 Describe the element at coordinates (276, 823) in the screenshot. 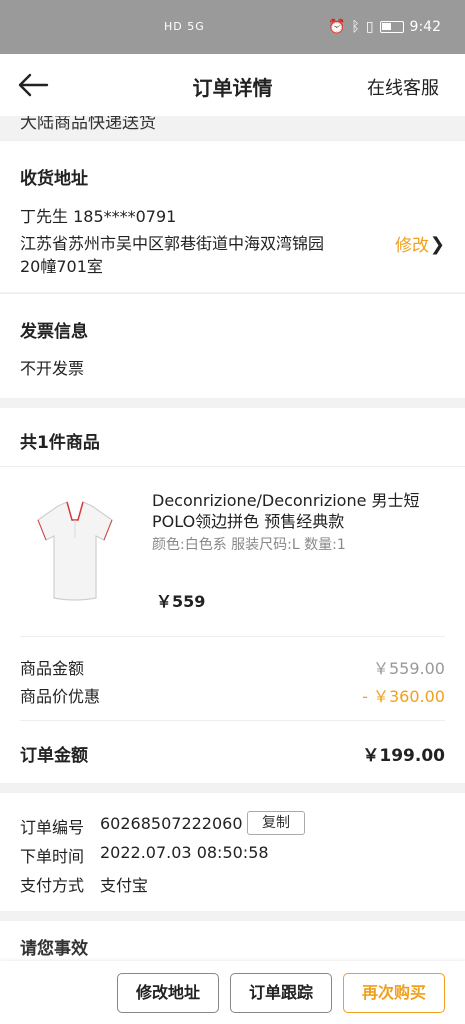

I see `copy-order-number-button: 复制` at that location.